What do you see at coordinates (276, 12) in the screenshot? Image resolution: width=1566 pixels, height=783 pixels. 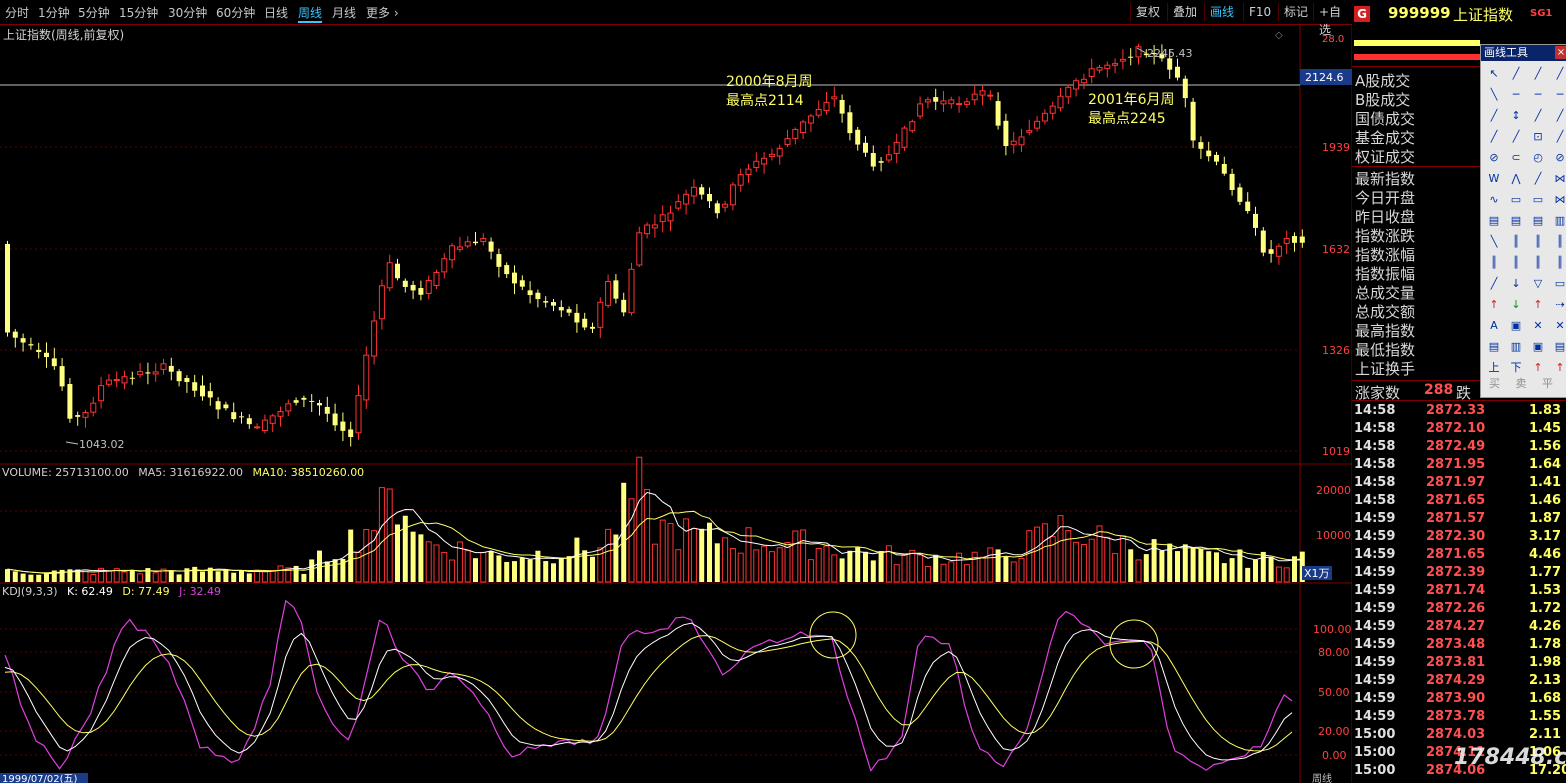 I see `period-tab-daily: 日线` at bounding box center [276, 12].